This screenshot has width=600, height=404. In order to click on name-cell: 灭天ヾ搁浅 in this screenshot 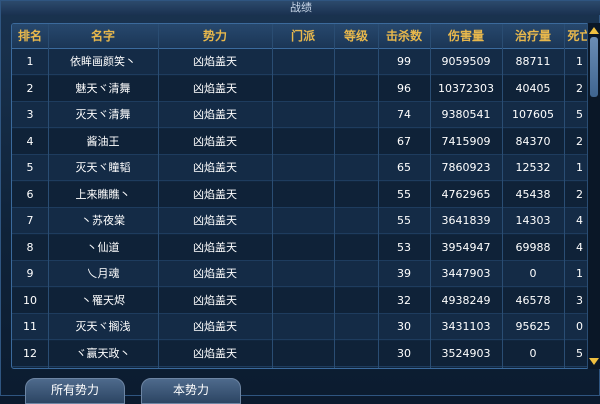, I will do `click(103, 326)`.